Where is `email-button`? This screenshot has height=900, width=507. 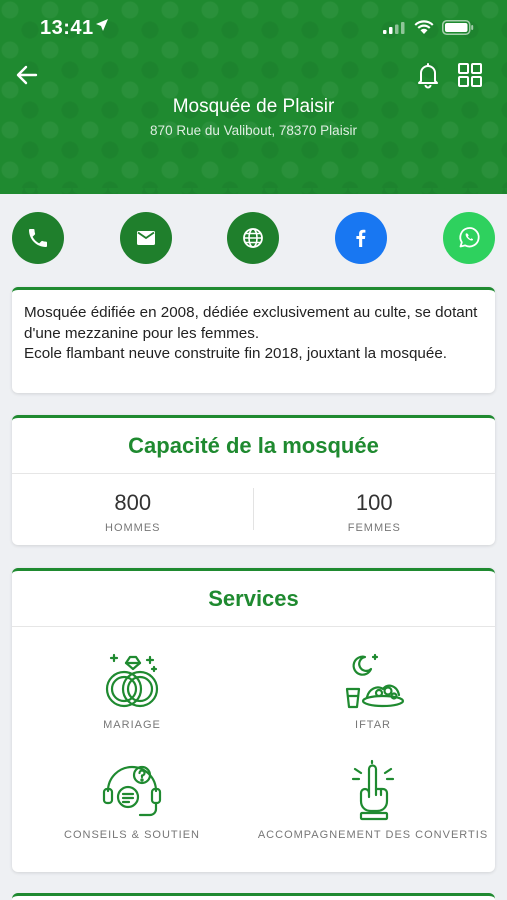
email-button is located at coordinates (146, 238).